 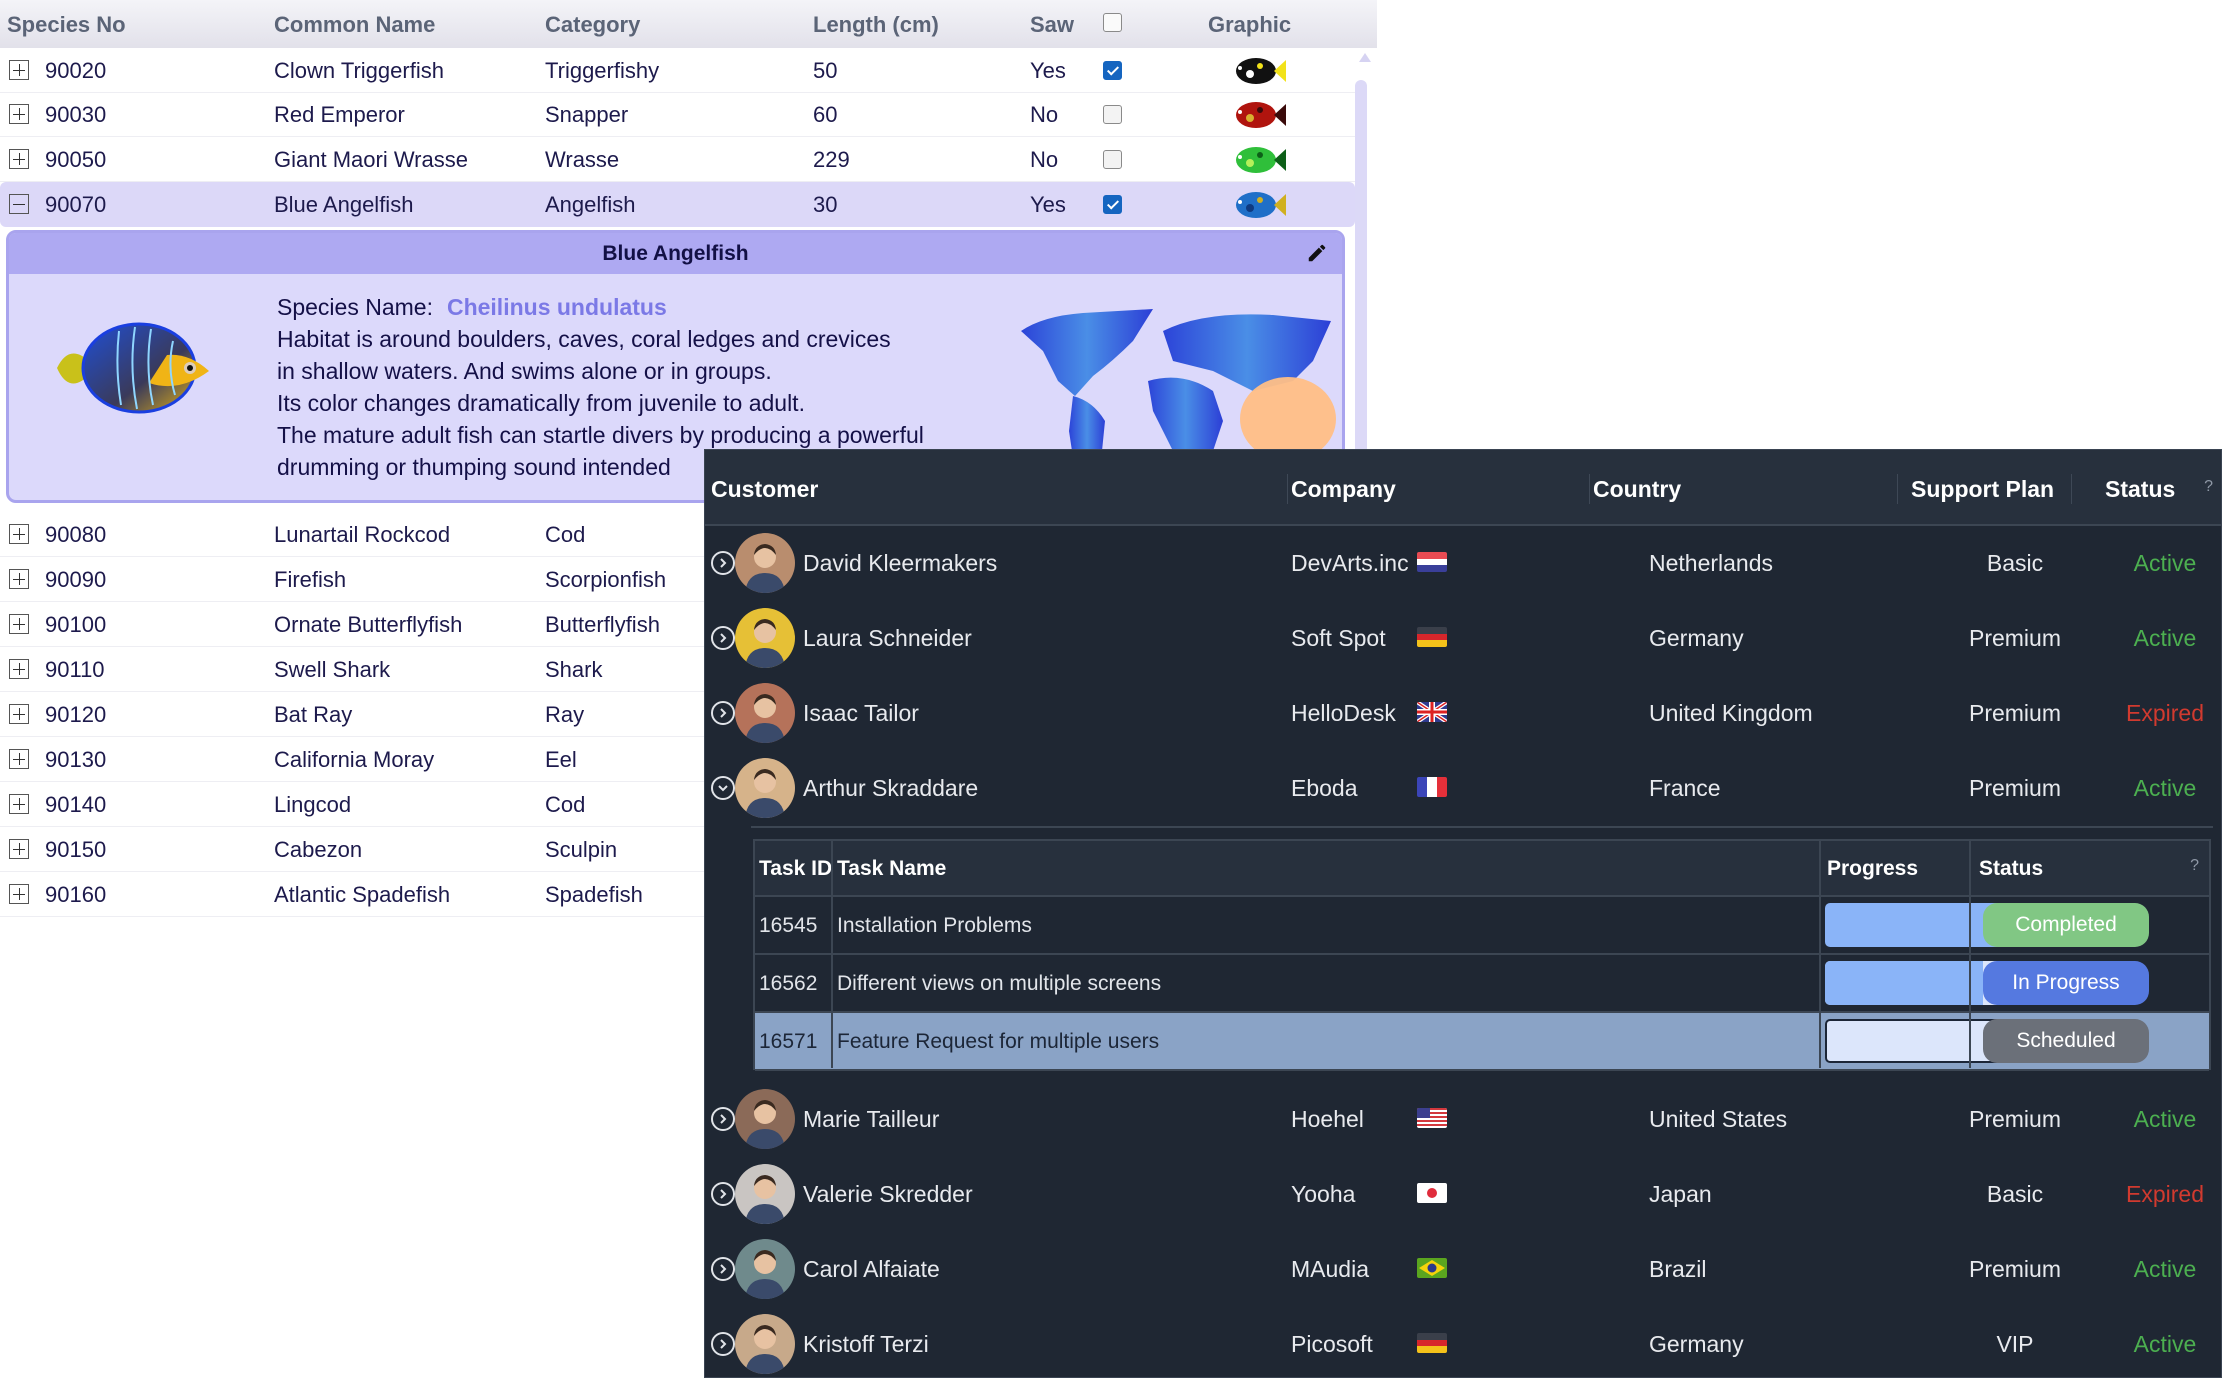 What do you see at coordinates (606, 579) in the screenshot?
I see `category: Scorpionfish` at bounding box center [606, 579].